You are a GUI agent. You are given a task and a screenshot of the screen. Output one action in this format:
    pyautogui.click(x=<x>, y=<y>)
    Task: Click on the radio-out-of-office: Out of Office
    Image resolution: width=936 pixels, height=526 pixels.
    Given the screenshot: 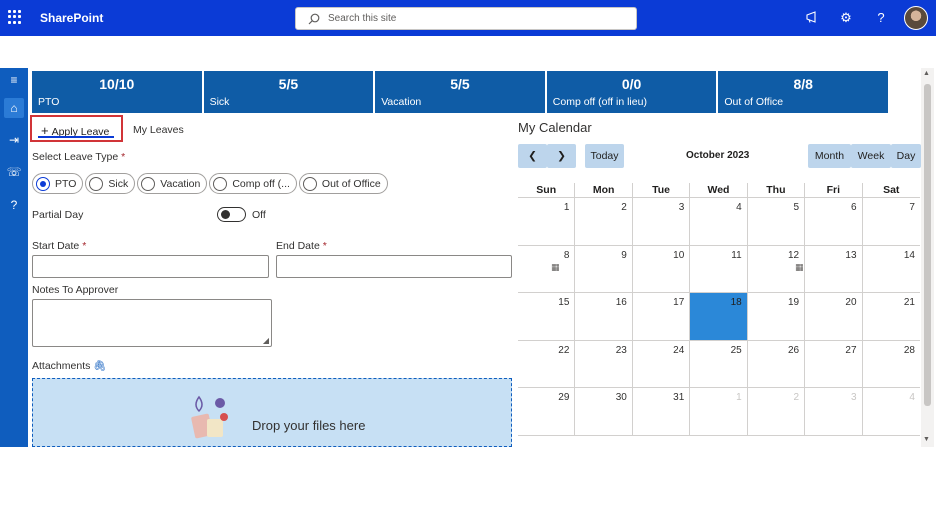 What is the action you would take?
    pyautogui.click(x=343, y=183)
    